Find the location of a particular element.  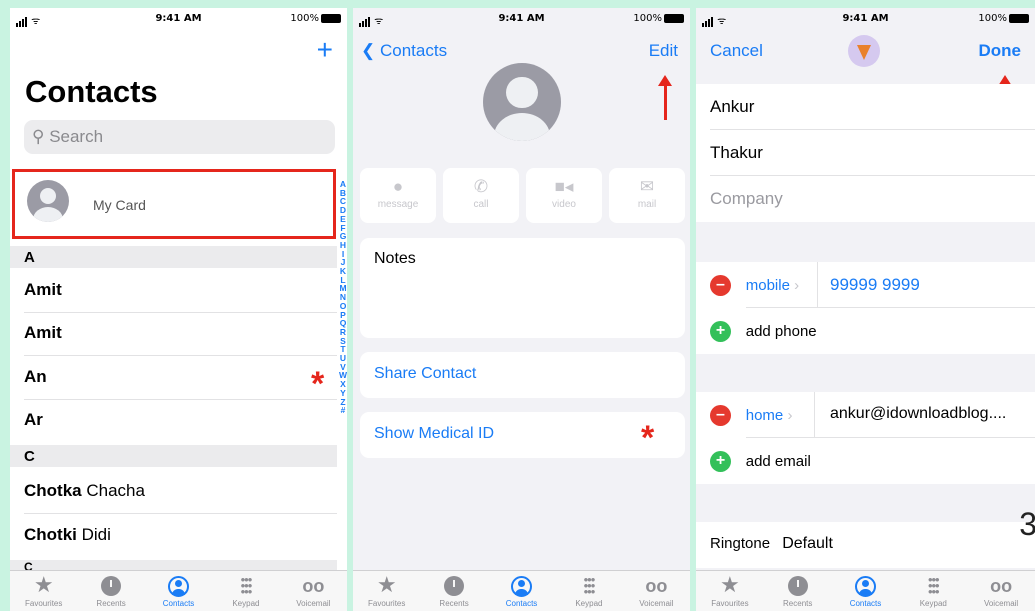

share-contact-label: Share Contact is located at coordinates (425, 373).